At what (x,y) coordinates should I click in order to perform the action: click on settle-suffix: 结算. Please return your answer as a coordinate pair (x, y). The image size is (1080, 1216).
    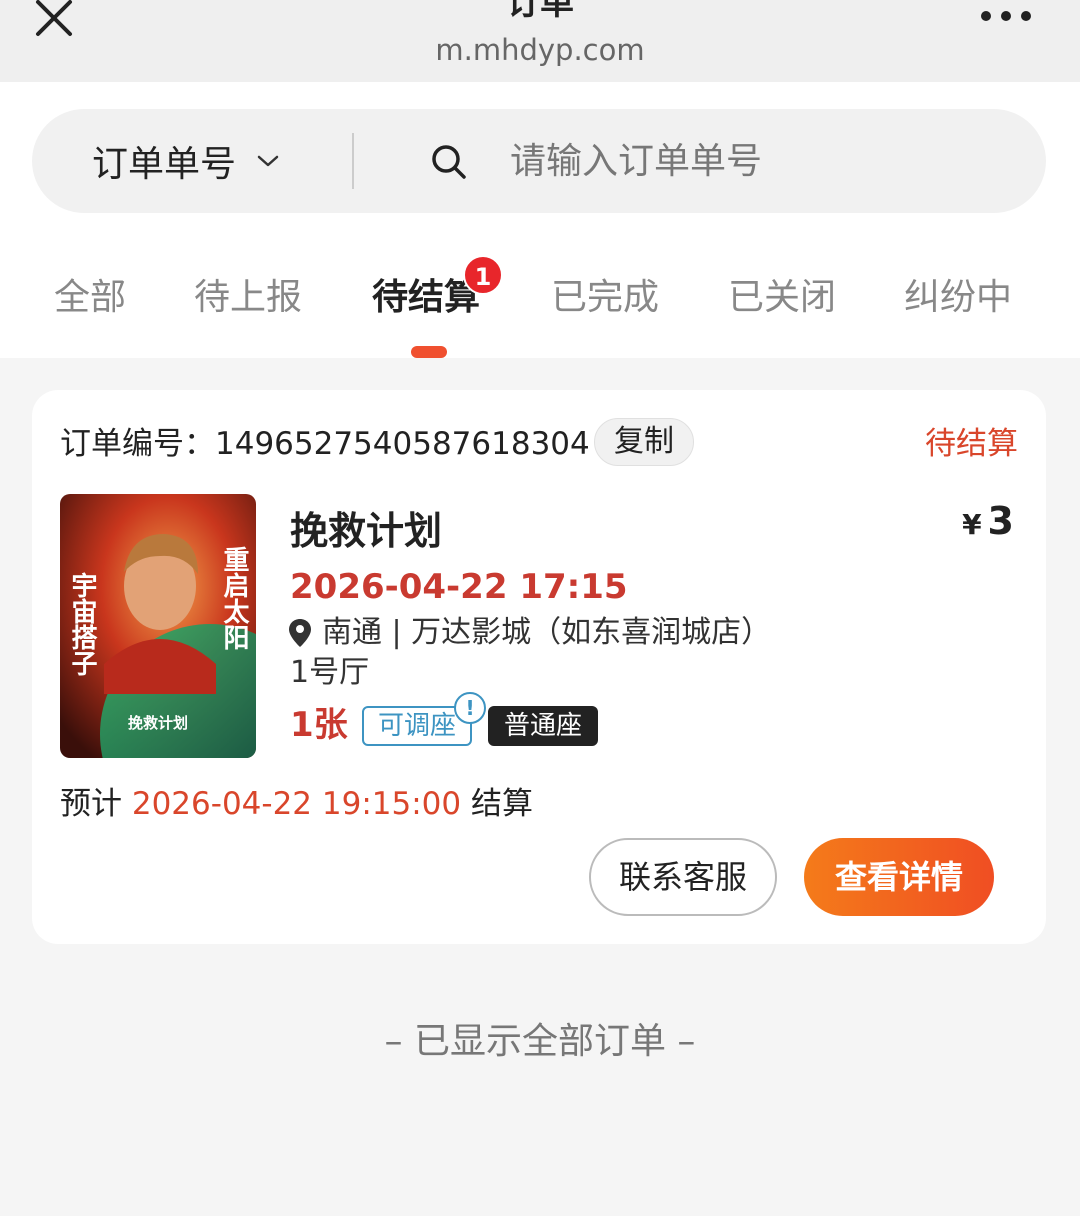
    Looking at the image, I should click on (501, 804).